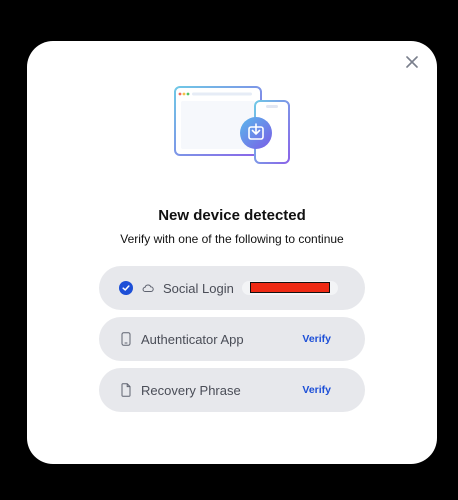 This screenshot has width=458, height=500. Describe the element at coordinates (316, 390) in the screenshot. I see `verify-recovery-link: Verify` at that location.